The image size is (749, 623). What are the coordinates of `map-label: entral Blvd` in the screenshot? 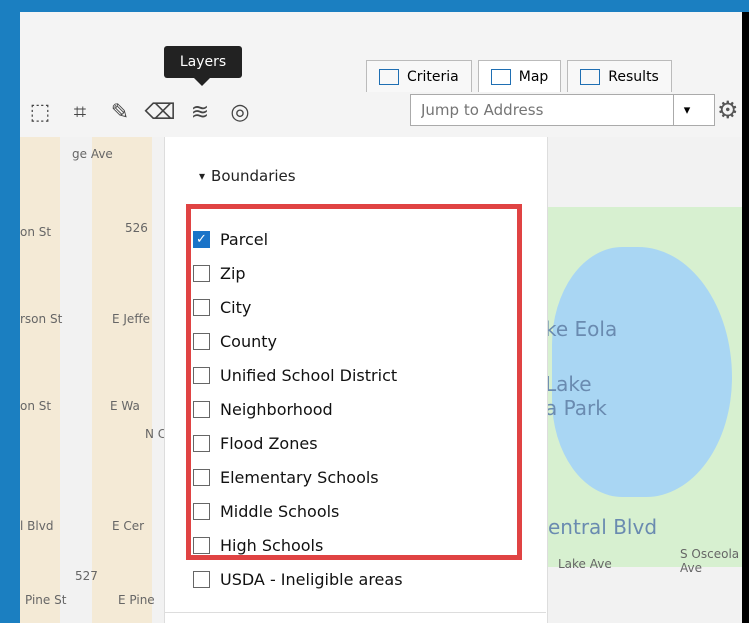 It's located at (603, 527).